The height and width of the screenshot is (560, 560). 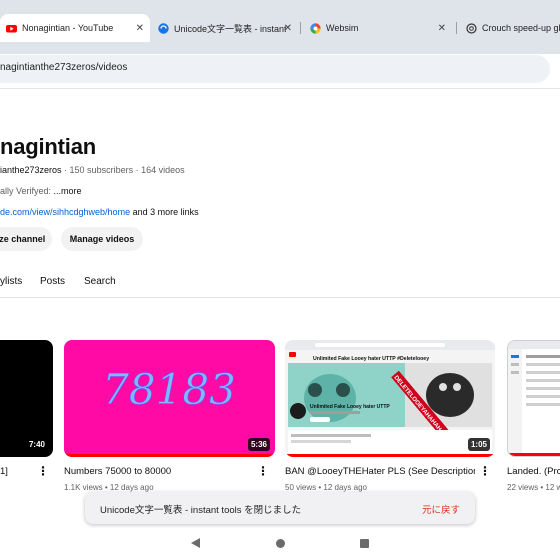 I want to click on tab-title: Crouch speed-up glit, so click(x=521, y=28).